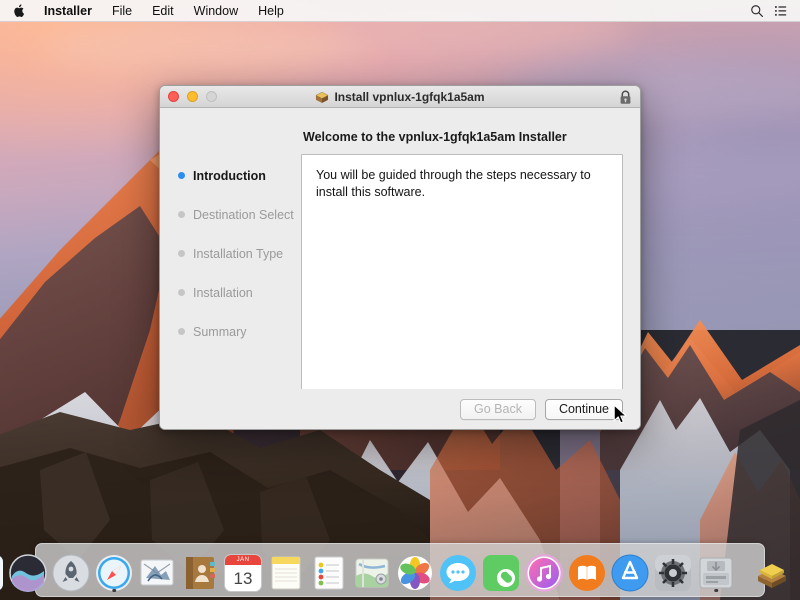 The height and width of the screenshot is (600, 800). I want to click on dock-item-contacts, so click(200, 569).